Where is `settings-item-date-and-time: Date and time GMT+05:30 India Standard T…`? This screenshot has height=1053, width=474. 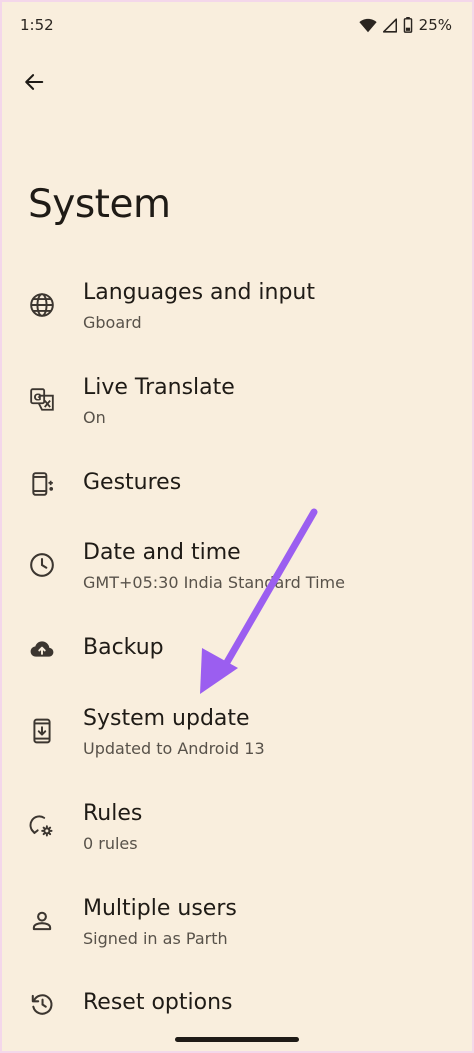 settings-item-date-and-time: Date and time GMT+05:30 India Standard T… is located at coordinates (237, 570).